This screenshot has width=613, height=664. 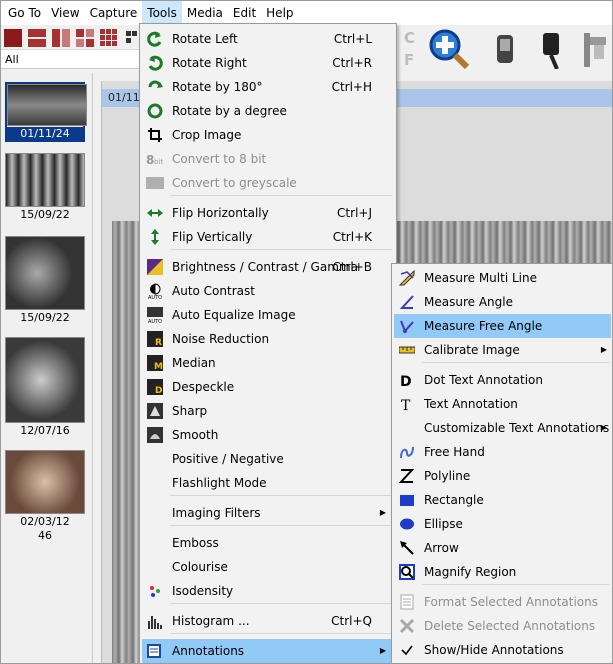 What do you see at coordinates (502, 500) in the screenshot?
I see `annotations-menu-item: Rectangle` at bounding box center [502, 500].